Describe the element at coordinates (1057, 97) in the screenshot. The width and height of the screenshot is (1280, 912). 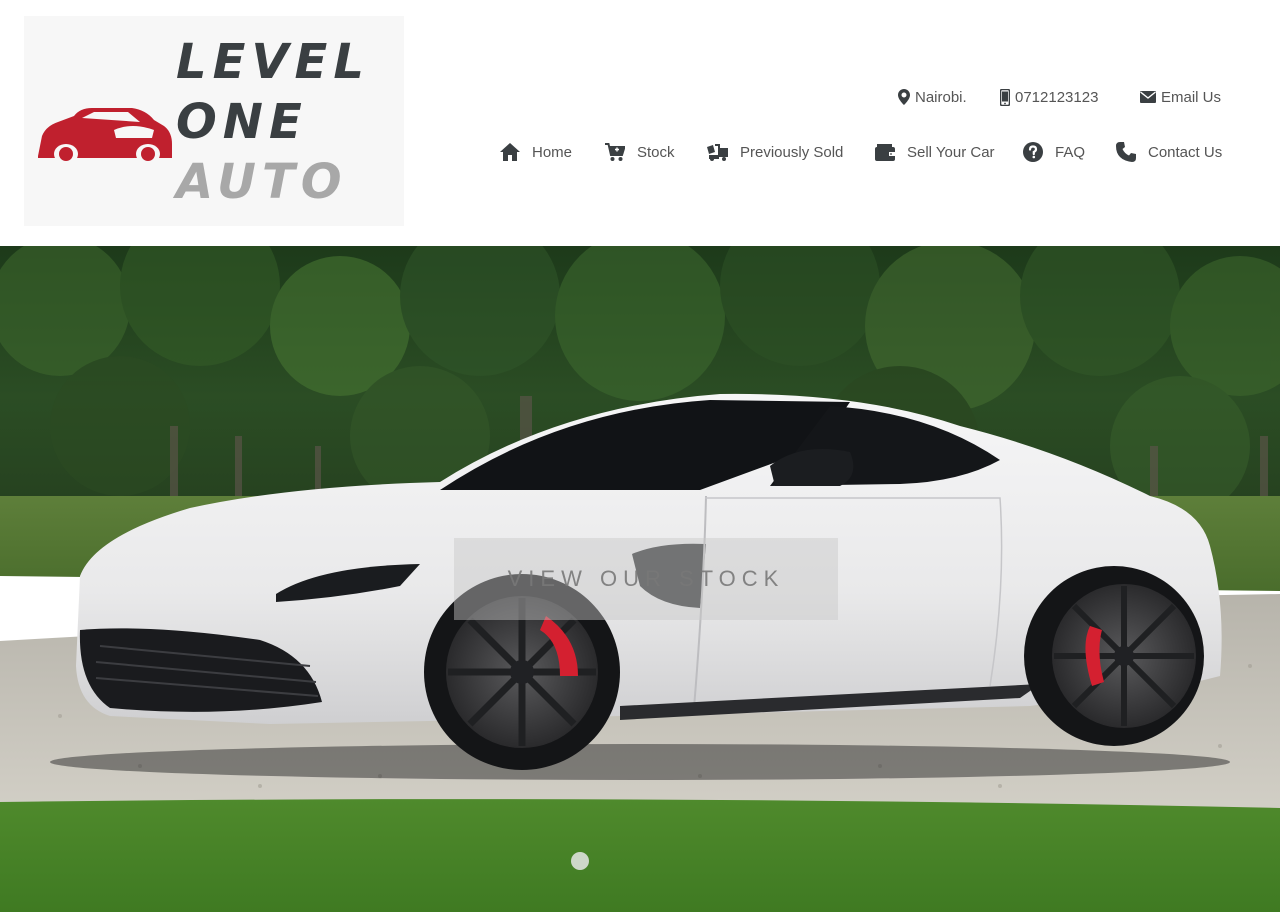
I see `phone-number: 0712123123` at that location.